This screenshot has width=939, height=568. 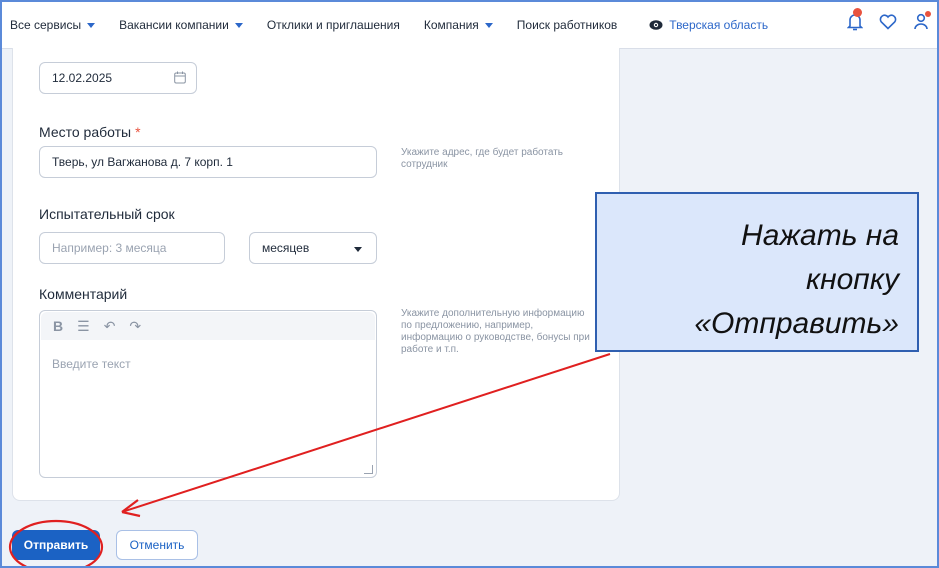 I want to click on nav-search-workers: Поиск работников, so click(x=567, y=25).